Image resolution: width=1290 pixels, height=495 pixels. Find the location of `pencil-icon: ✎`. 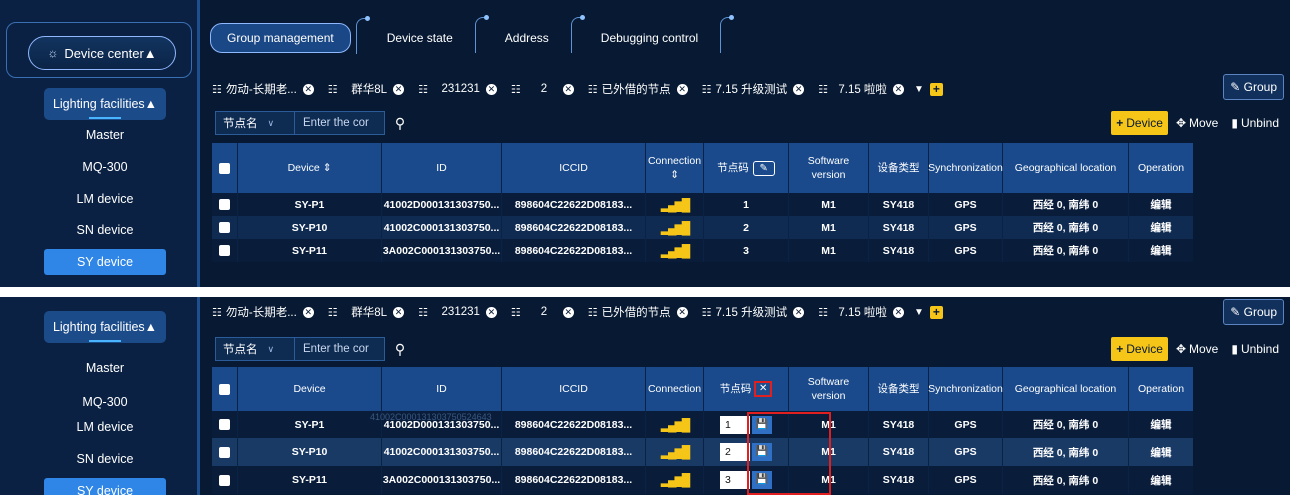

pencil-icon: ✎ is located at coordinates (763, 168).